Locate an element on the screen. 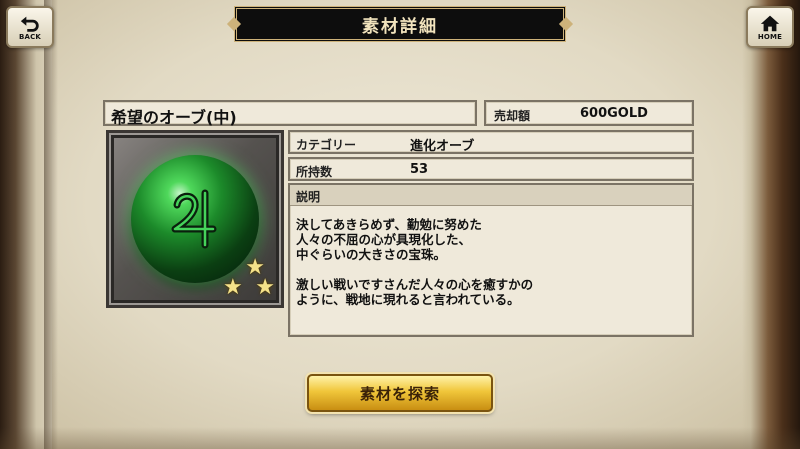 This screenshot has height=449, width=800. description-line: 中ぐらいの大きさの宝珠。 is located at coordinates (371, 254).